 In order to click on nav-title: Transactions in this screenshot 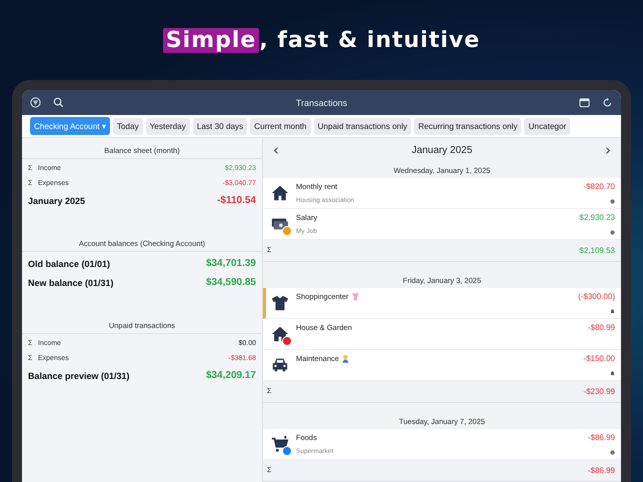, I will do `click(322, 103)`.